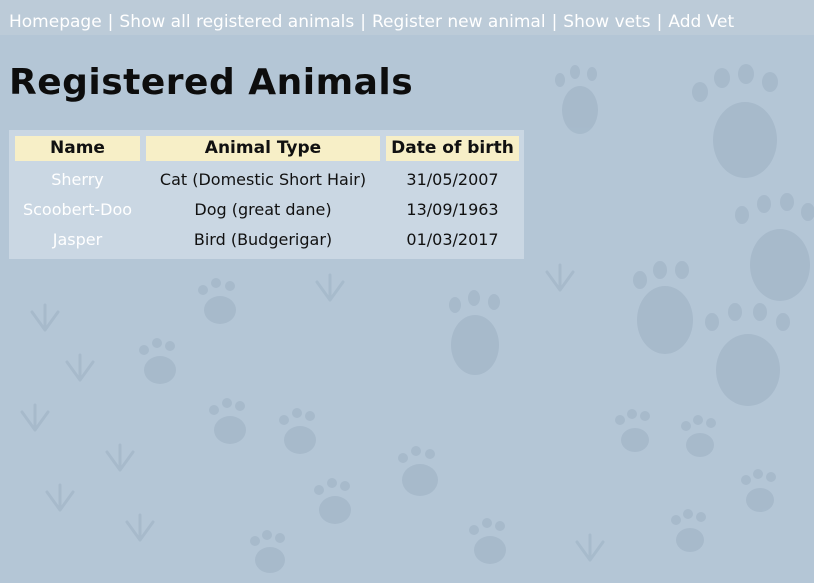 Image resolution: width=814 pixels, height=583 pixels. I want to click on nav-link-register-animal: Register new animal, so click(459, 22).